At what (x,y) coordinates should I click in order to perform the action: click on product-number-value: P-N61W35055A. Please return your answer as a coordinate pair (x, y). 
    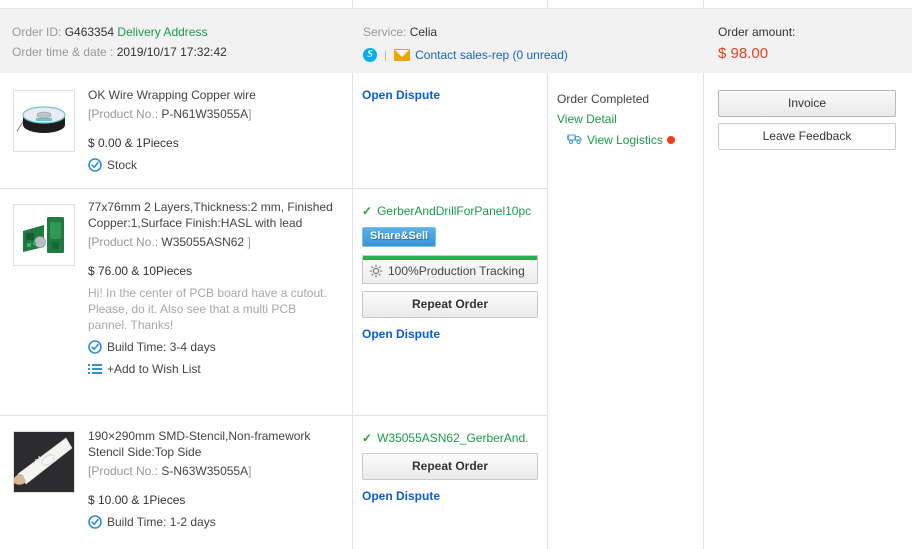
    Looking at the image, I should click on (205, 114).